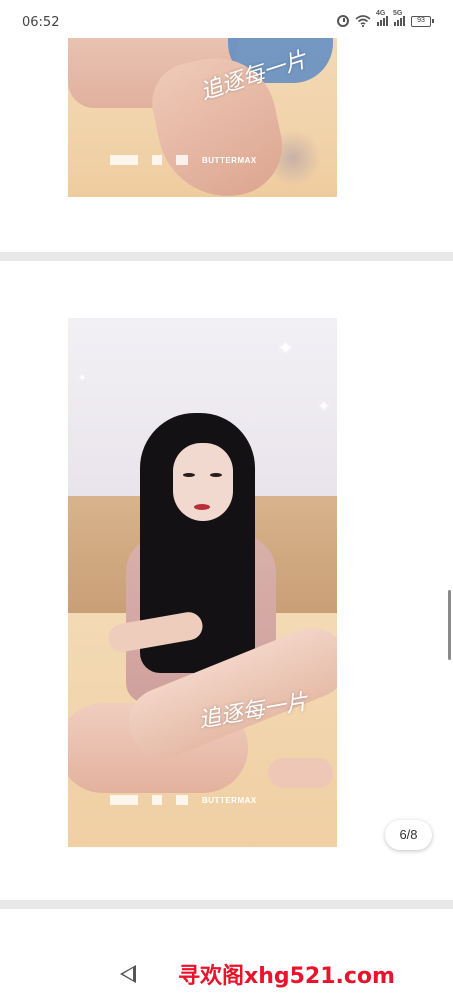 This screenshot has width=453, height=1000. What do you see at coordinates (226, 19) in the screenshot?
I see `status-bar: 06:52 4G 5G 93` at bounding box center [226, 19].